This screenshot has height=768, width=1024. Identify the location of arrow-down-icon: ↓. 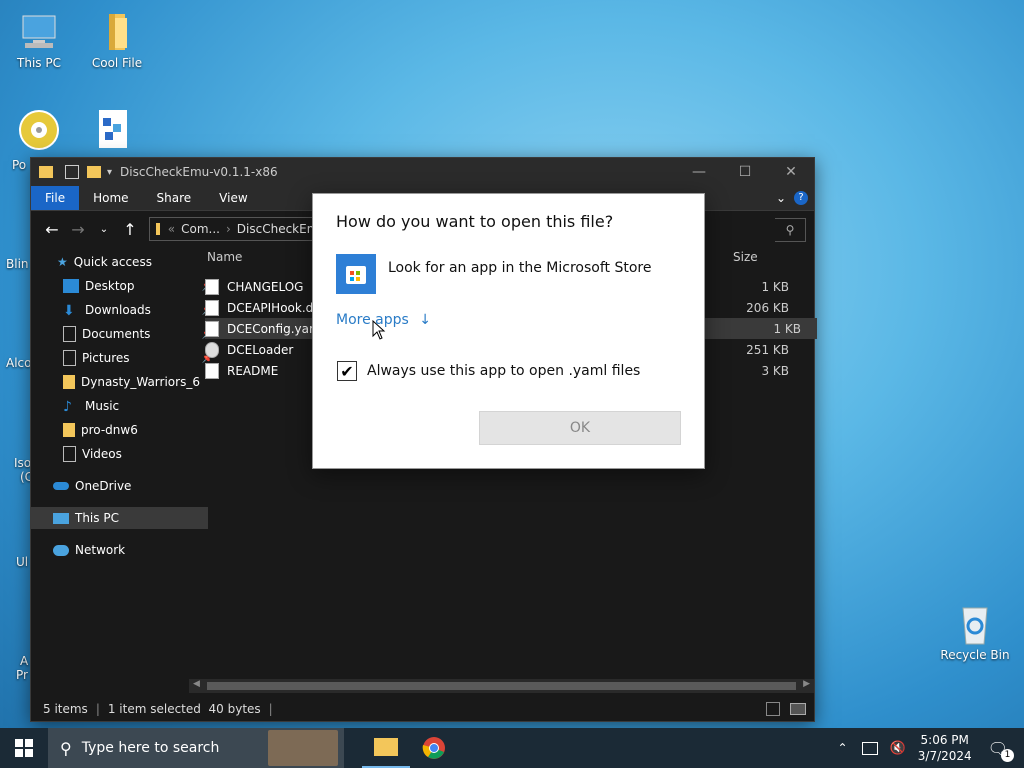
(425, 320).